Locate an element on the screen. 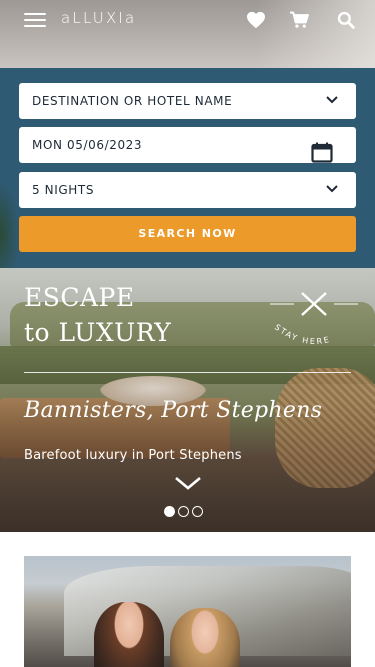 The height and width of the screenshot is (667, 375). hotel-name: Bannisters, Port Stephens is located at coordinates (173, 410).